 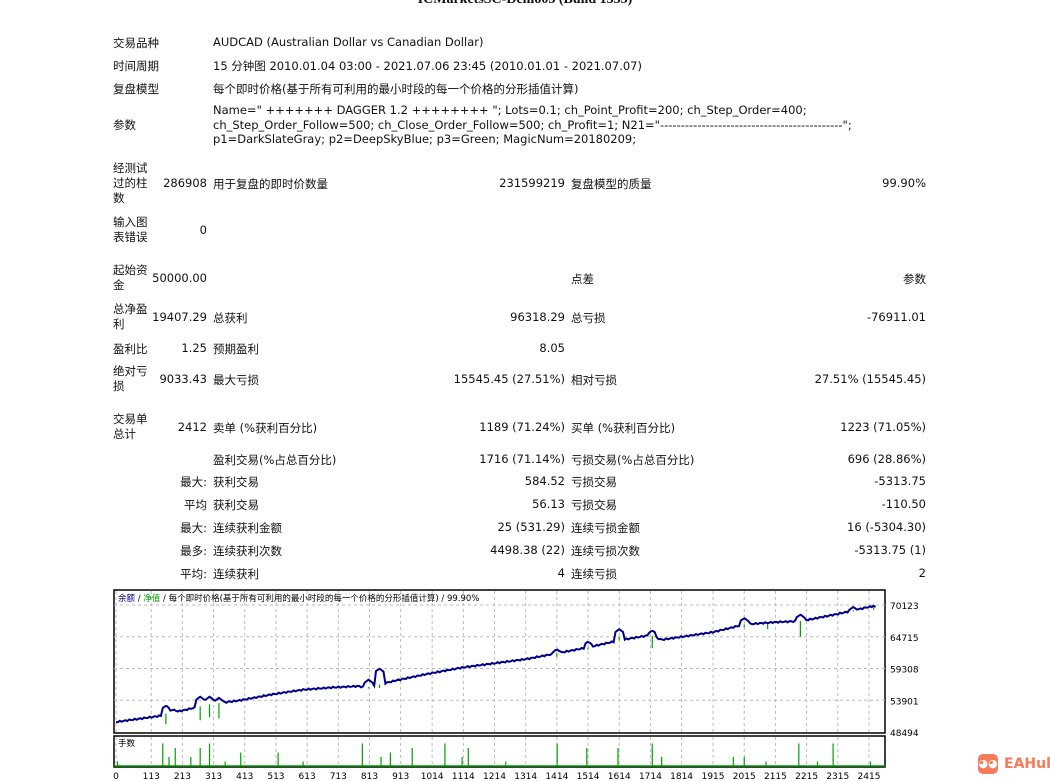 I want to click on legend-balance: 余额, so click(x=127, y=598).